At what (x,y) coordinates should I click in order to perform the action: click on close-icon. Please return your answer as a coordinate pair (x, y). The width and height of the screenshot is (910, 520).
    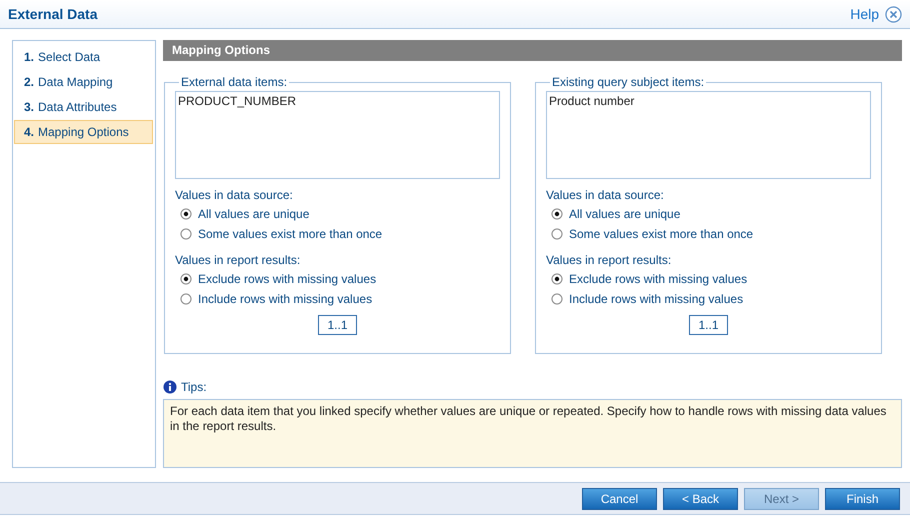
    Looking at the image, I should click on (893, 14).